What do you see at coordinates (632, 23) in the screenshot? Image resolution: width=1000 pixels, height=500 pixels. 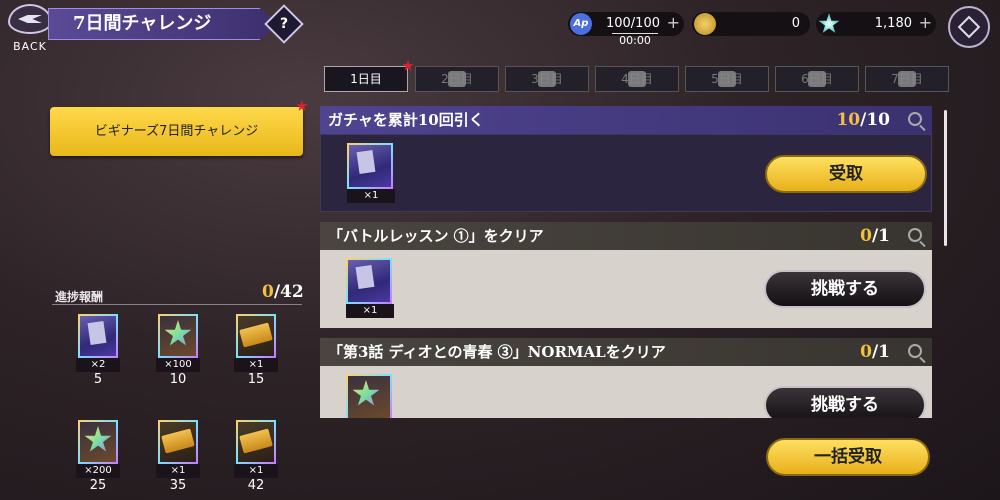 I see `ap-value: 100/100` at bounding box center [632, 23].